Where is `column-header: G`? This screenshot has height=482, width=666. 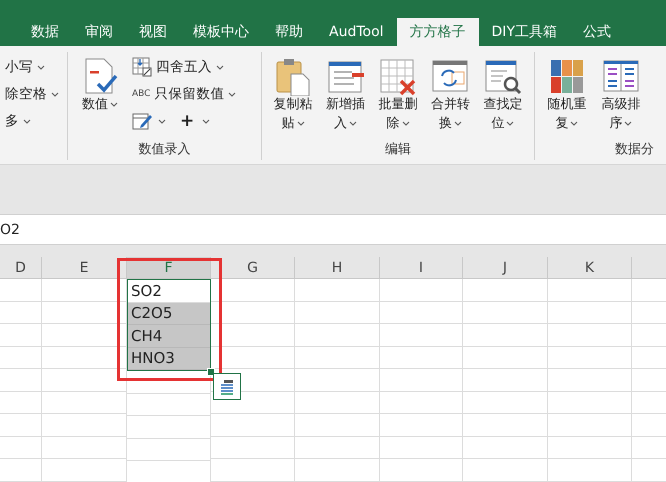
column-header: G is located at coordinates (253, 268).